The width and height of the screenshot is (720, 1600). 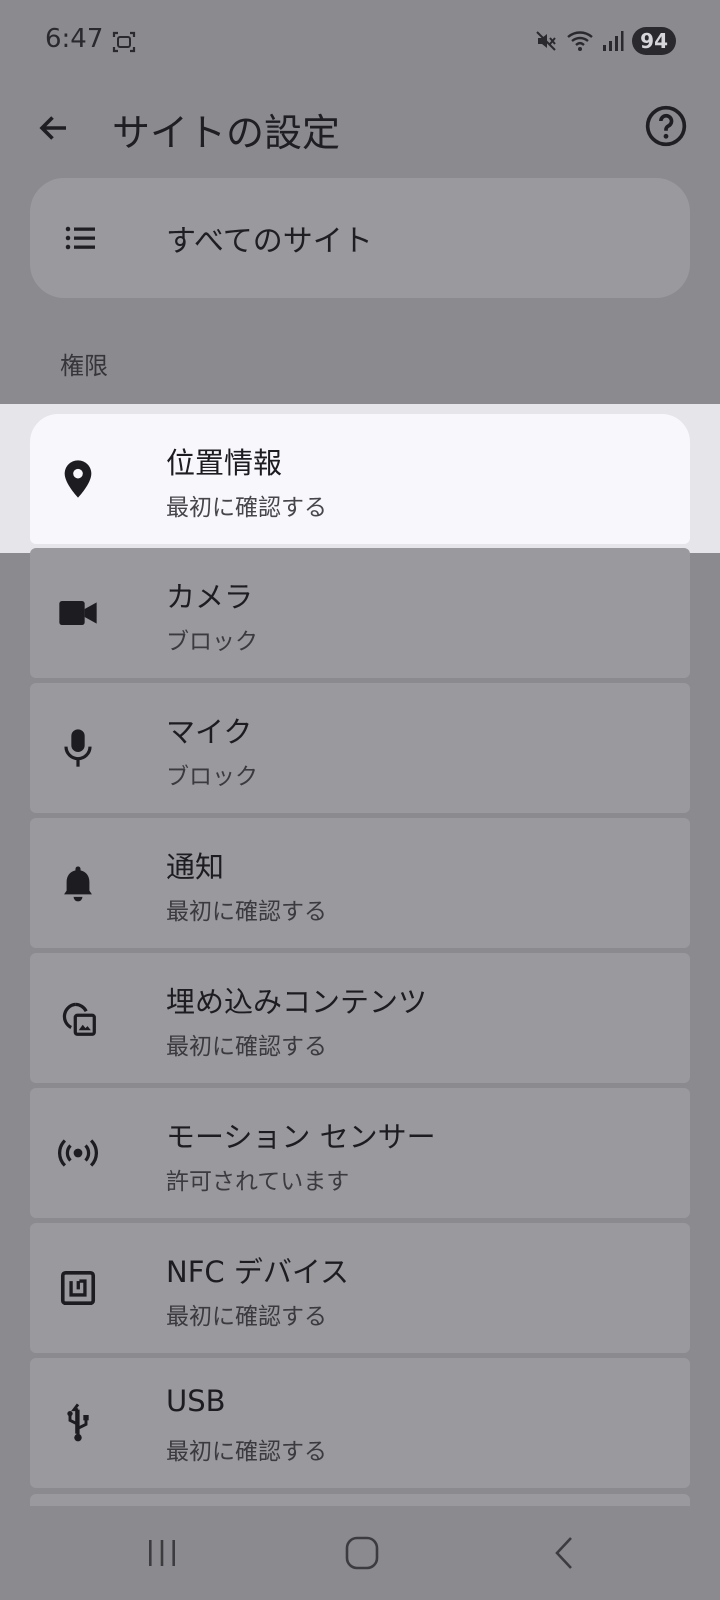 What do you see at coordinates (210, 597) in the screenshot?
I see `permission-title: カメラ` at bounding box center [210, 597].